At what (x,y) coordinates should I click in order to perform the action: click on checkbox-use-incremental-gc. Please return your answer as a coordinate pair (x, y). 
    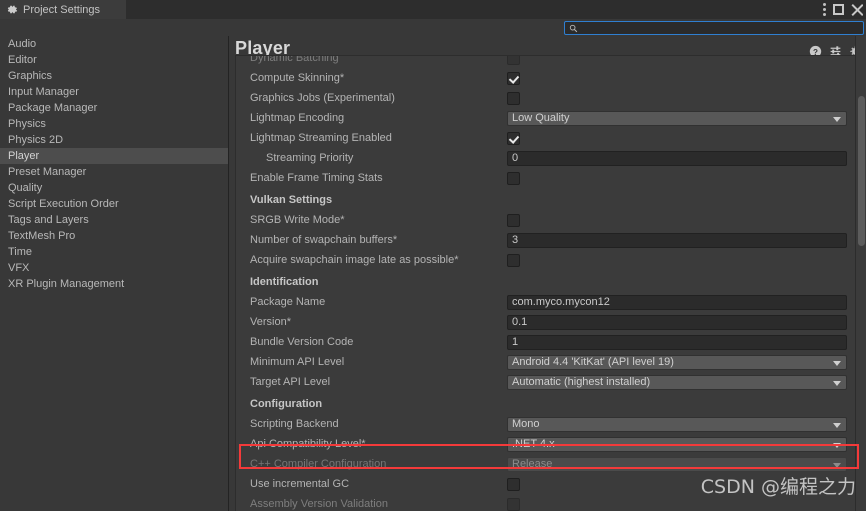
    Looking at the image, I should click on (513, 484).